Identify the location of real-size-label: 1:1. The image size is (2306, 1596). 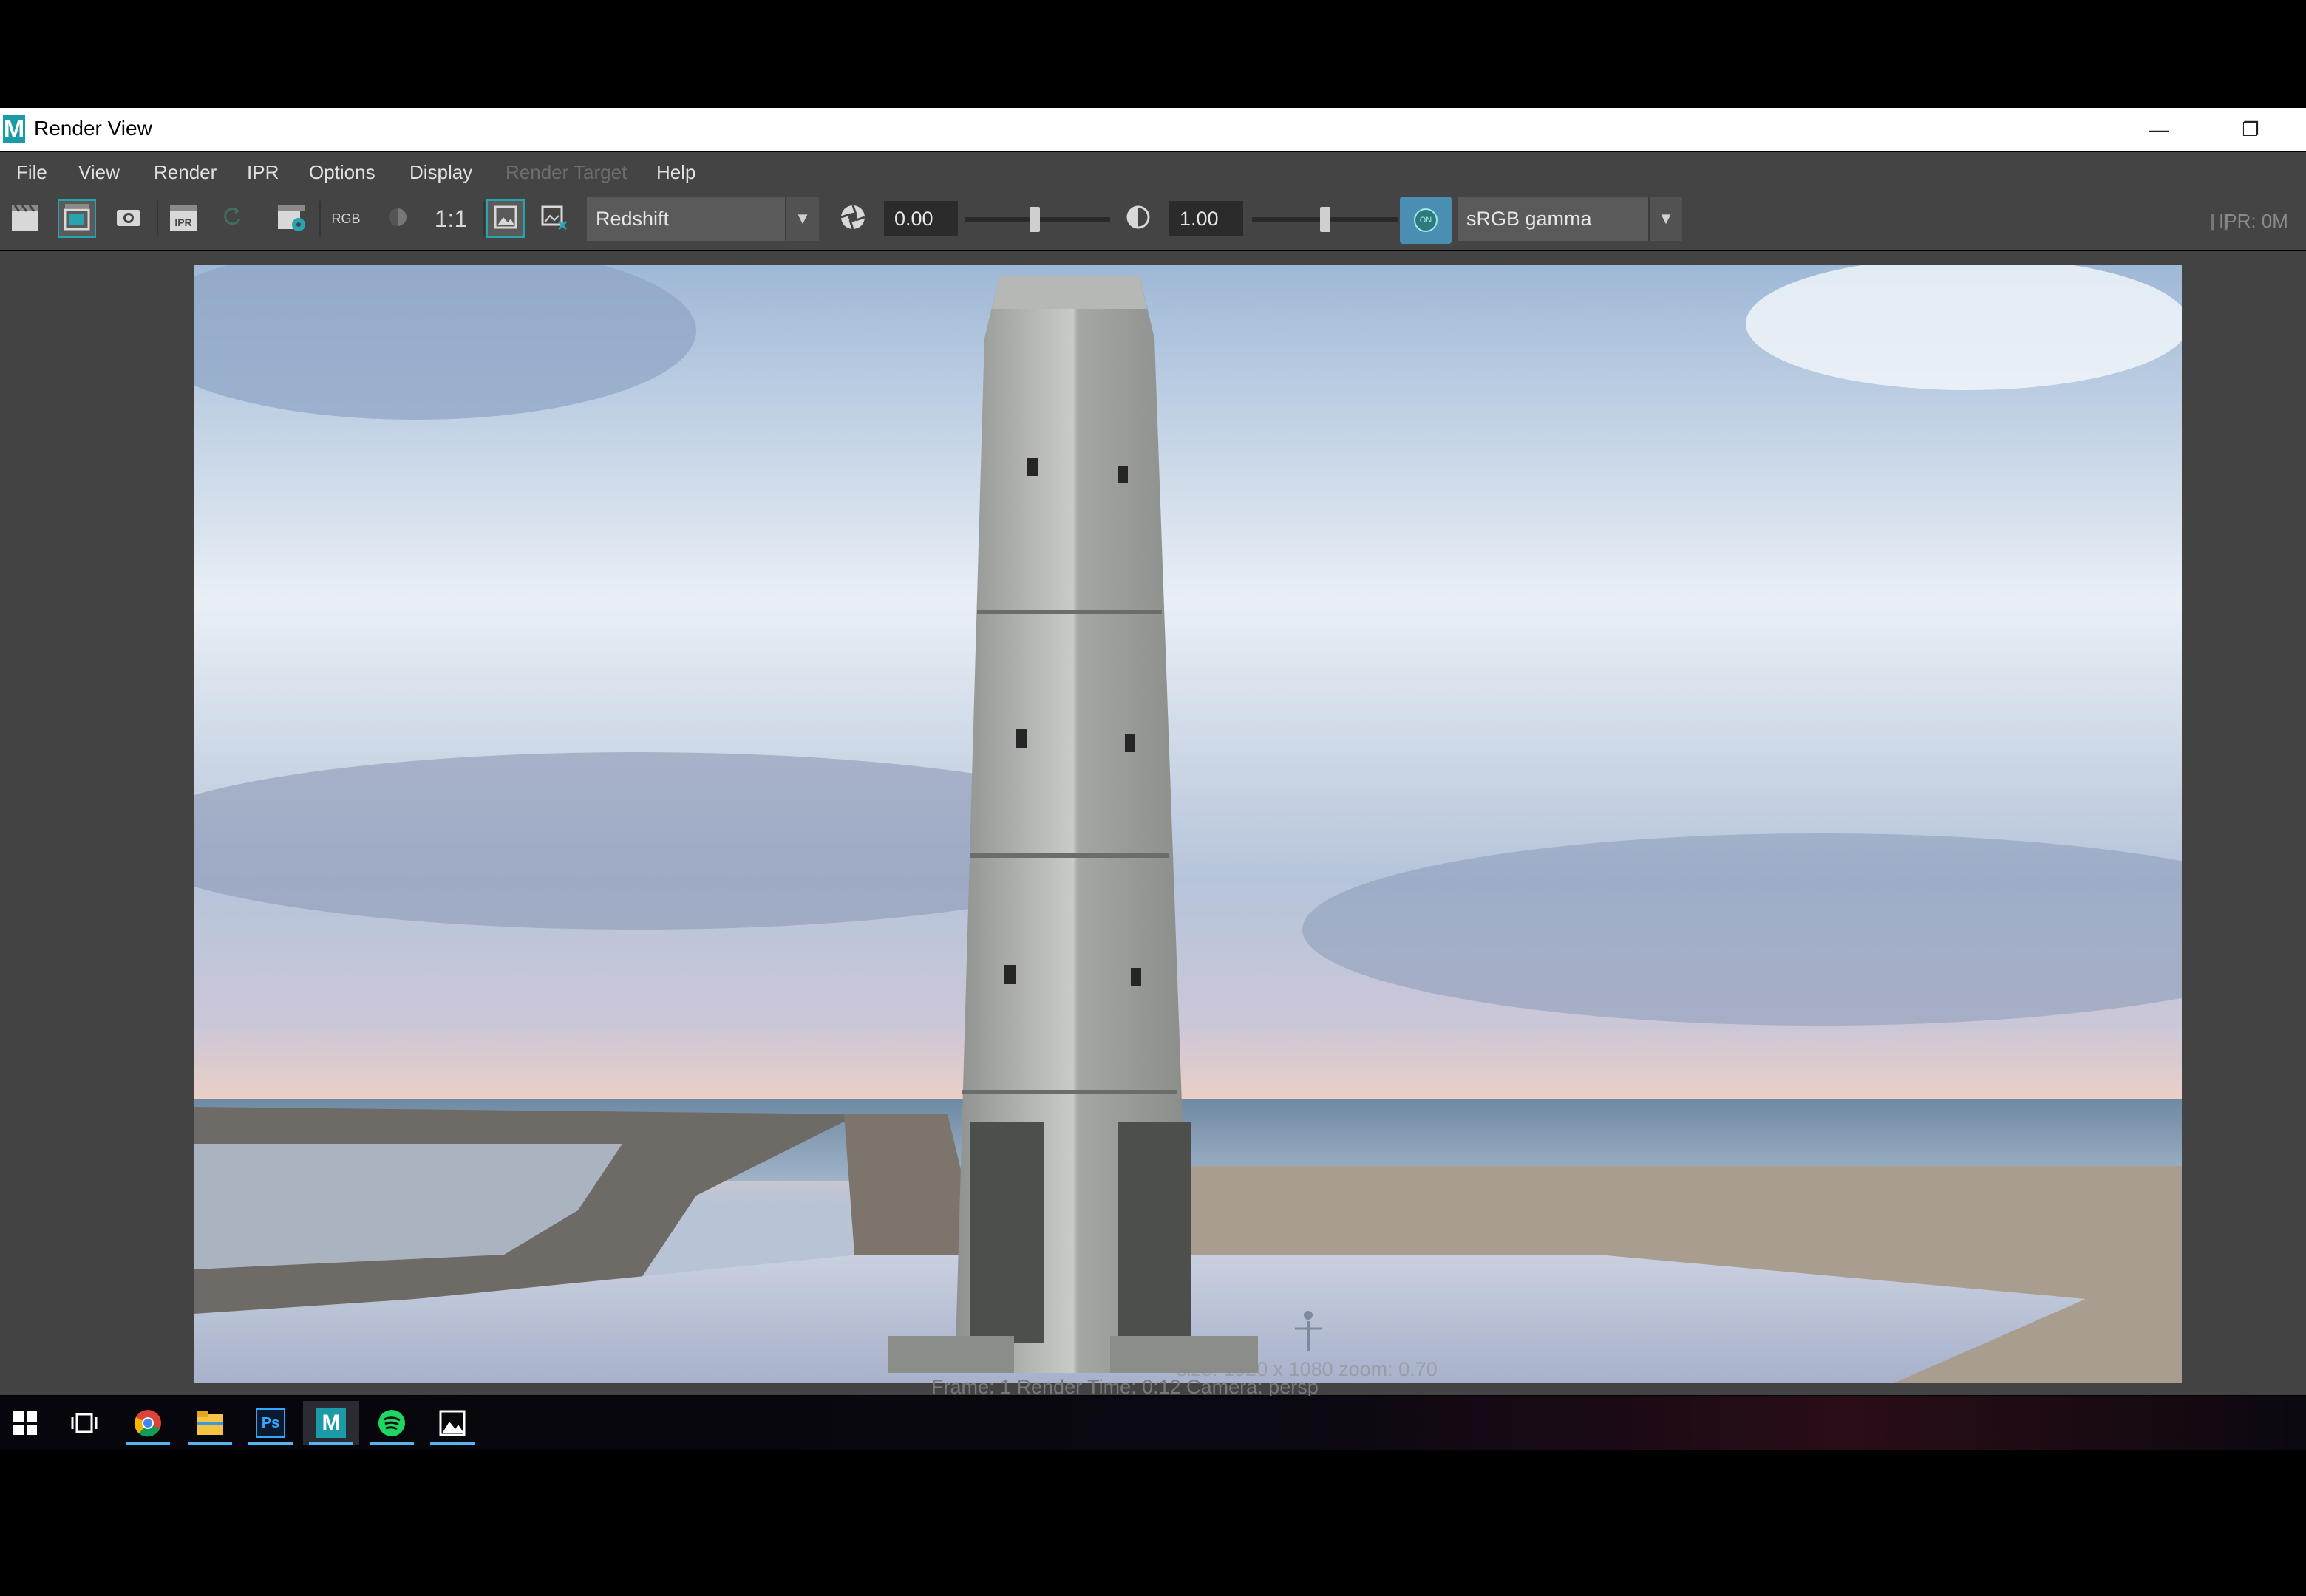
(451, 219).